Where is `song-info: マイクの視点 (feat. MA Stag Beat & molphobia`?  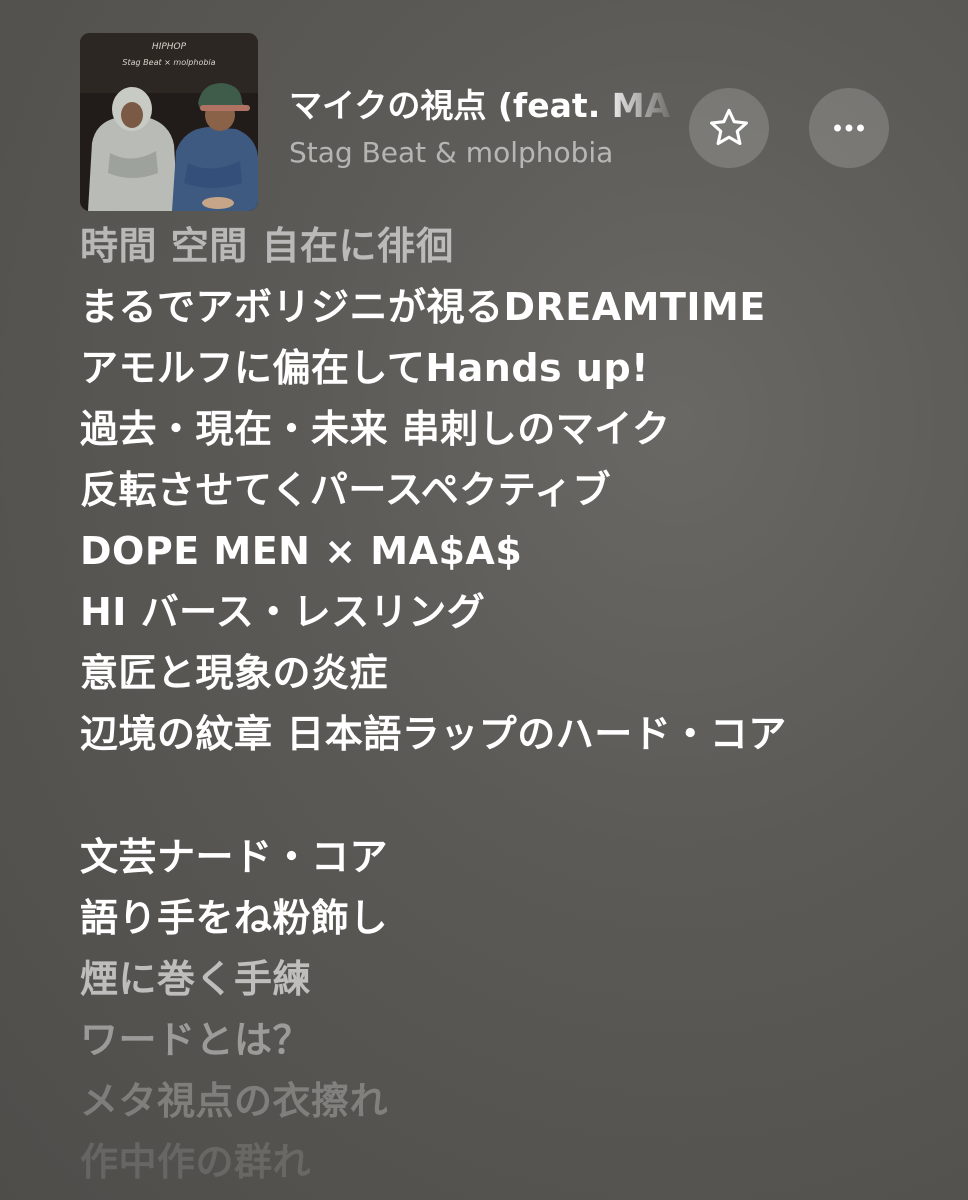
song-info: マイクの視点 (feat. MA Stag Beat & molphobia is located at coordinates (484, 129).